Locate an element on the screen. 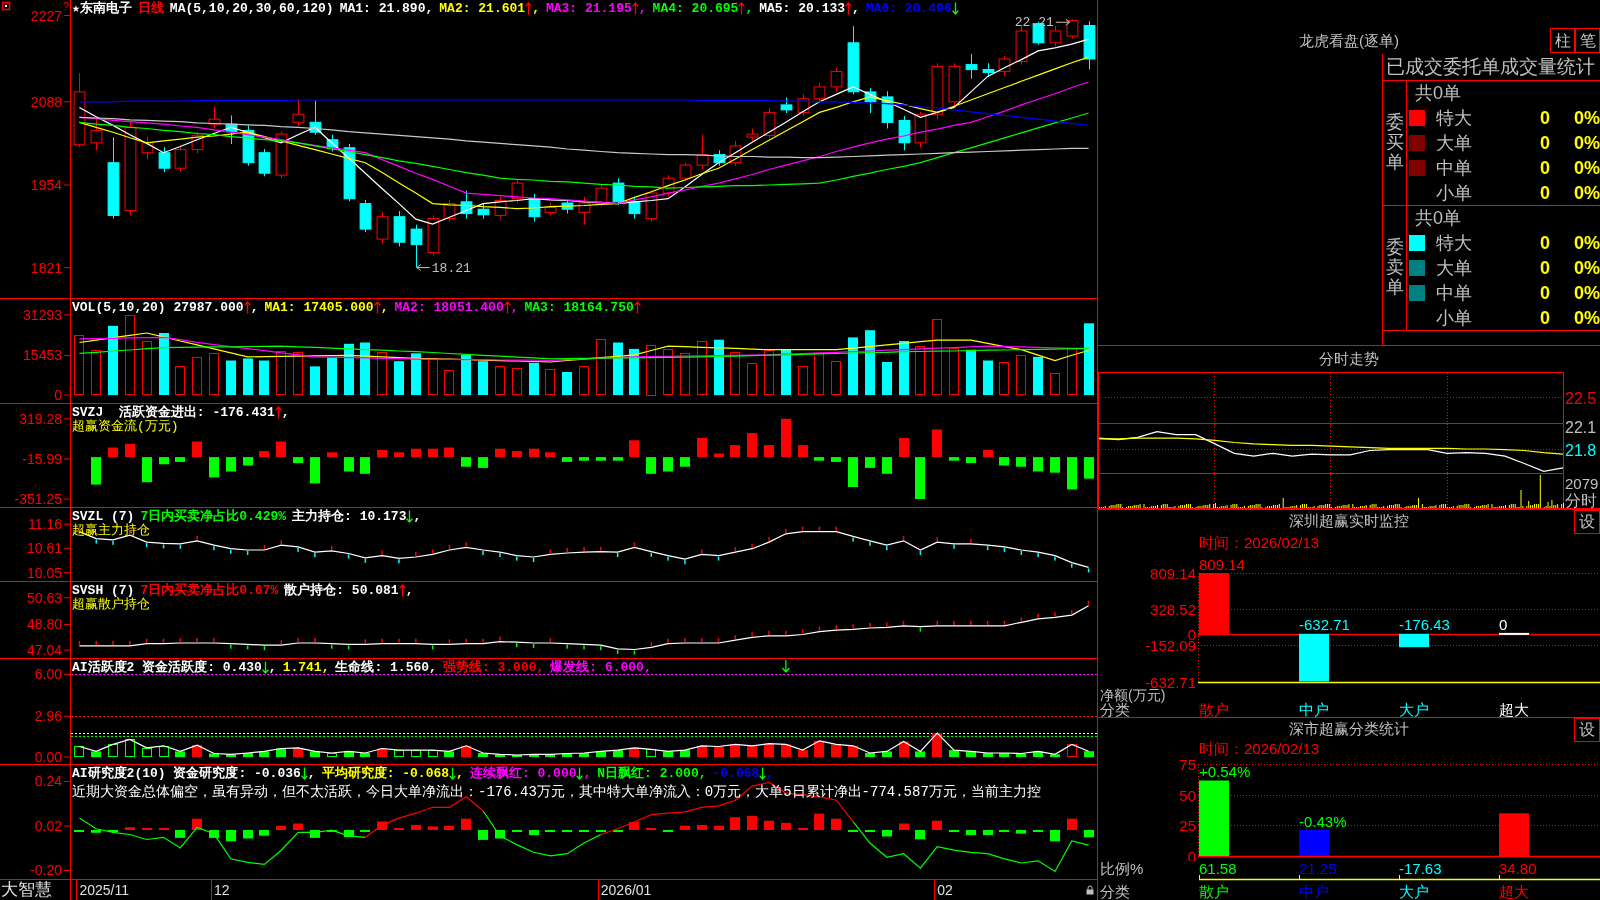 Image resolution: width=1600 pixels, height=900 pixels. price-label: 18.21 is located at coordinates (451, 268).